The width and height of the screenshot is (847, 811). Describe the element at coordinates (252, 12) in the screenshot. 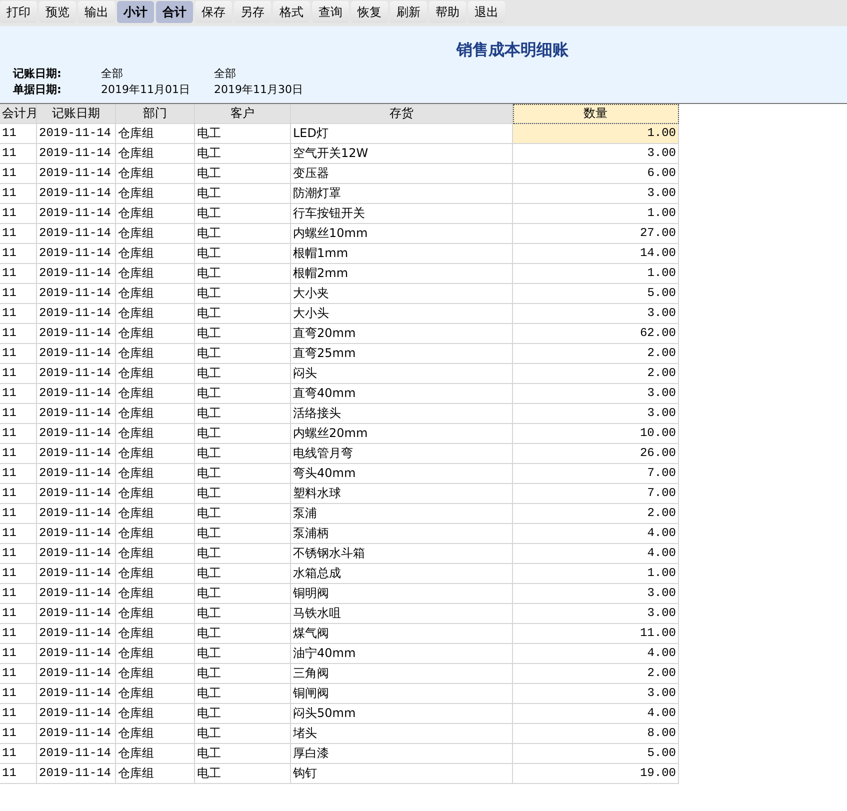

I see `toolbar-button: 另存` at that location.